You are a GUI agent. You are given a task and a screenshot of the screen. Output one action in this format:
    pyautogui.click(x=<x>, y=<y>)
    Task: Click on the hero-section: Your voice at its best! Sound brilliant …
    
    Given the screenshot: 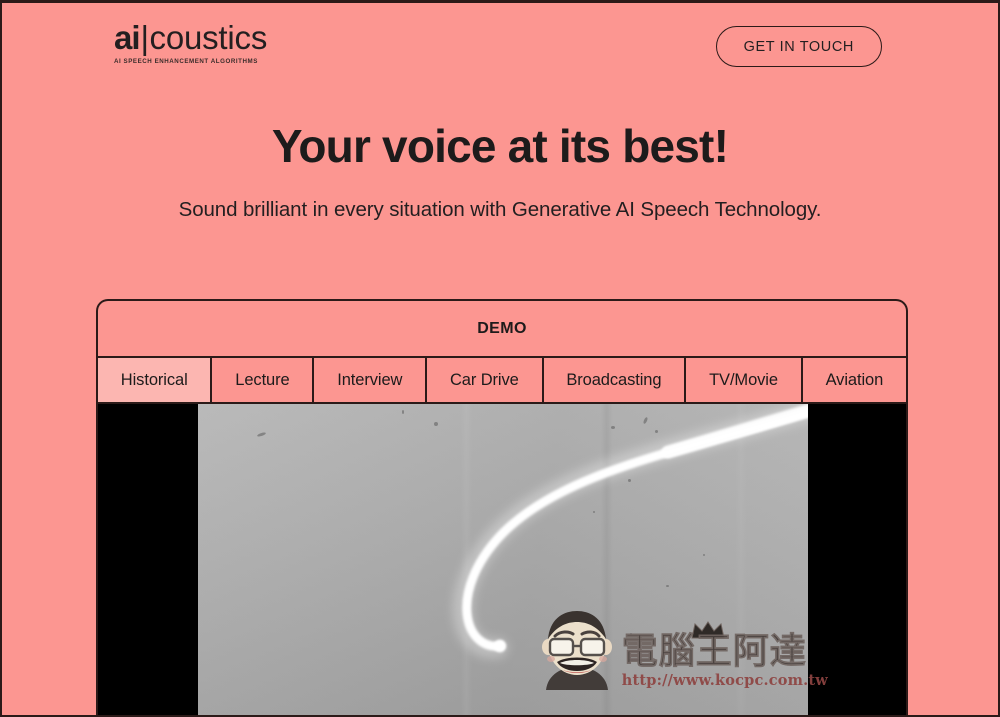 What is the action you would take?
    pyautogui.click(x=500, y=171)
    